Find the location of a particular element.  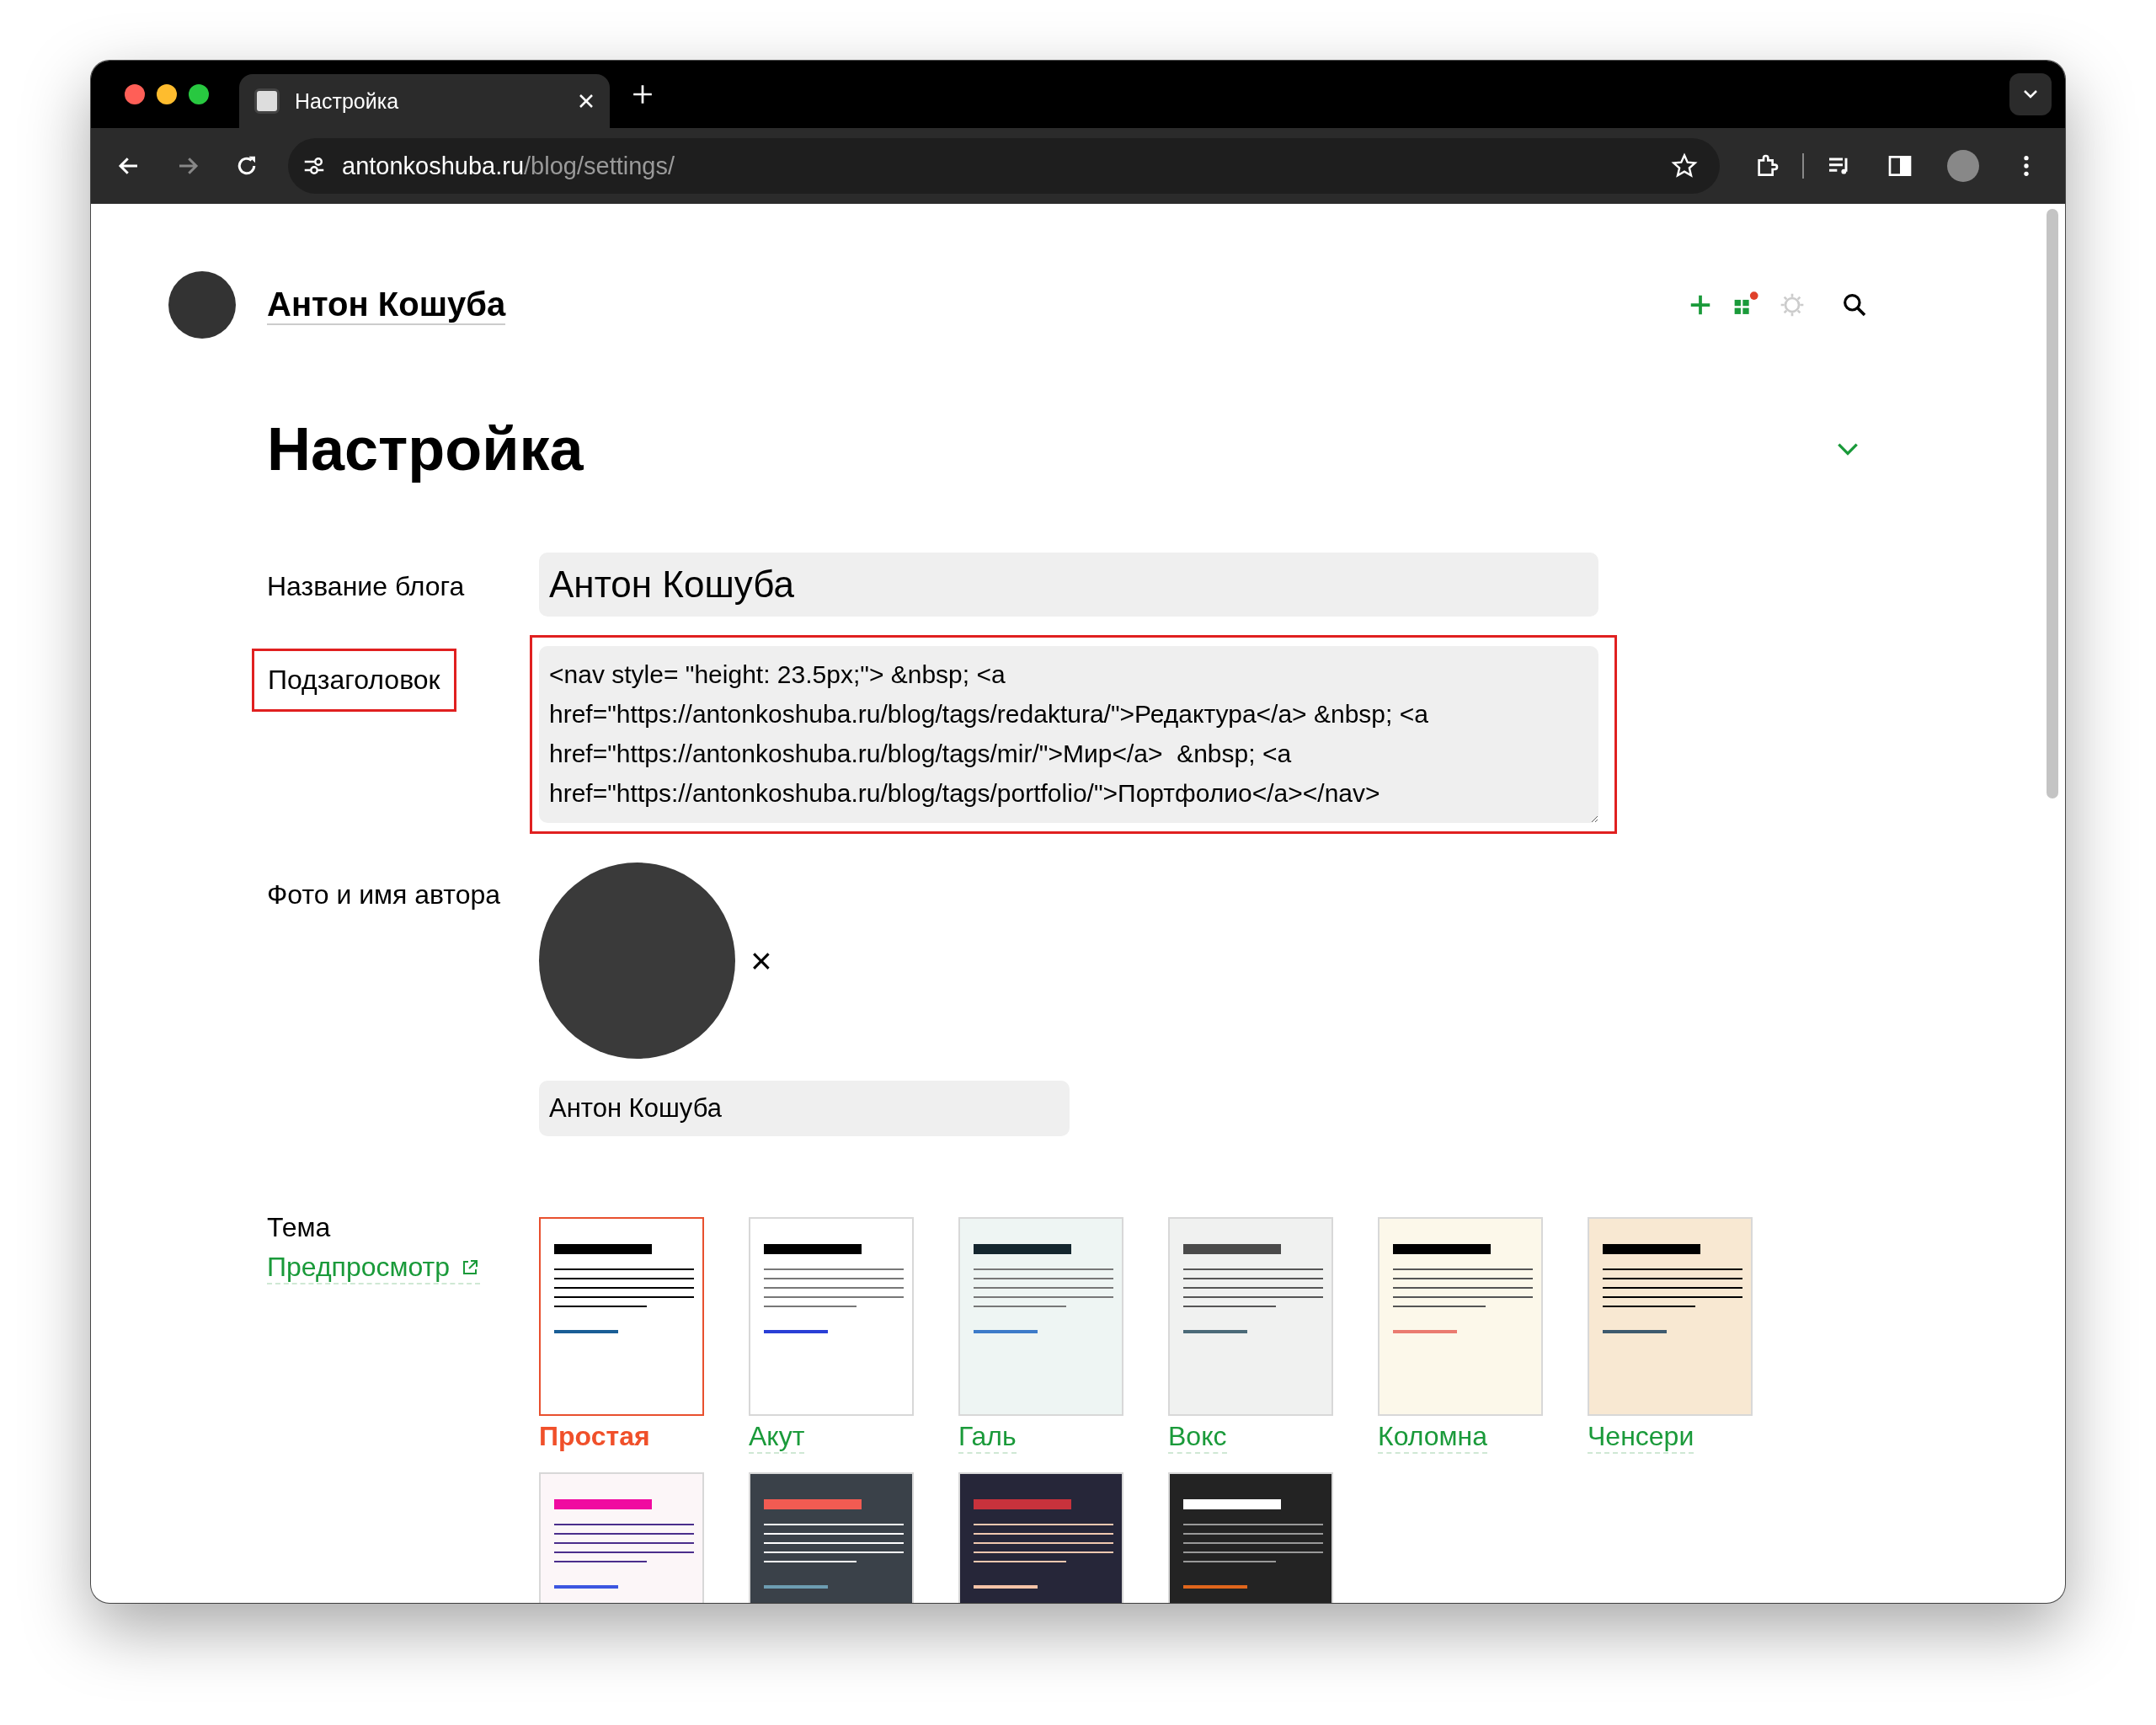

url-text: antonkoshuba.ru/blog/settings/ is located at coordinates (508, 166).